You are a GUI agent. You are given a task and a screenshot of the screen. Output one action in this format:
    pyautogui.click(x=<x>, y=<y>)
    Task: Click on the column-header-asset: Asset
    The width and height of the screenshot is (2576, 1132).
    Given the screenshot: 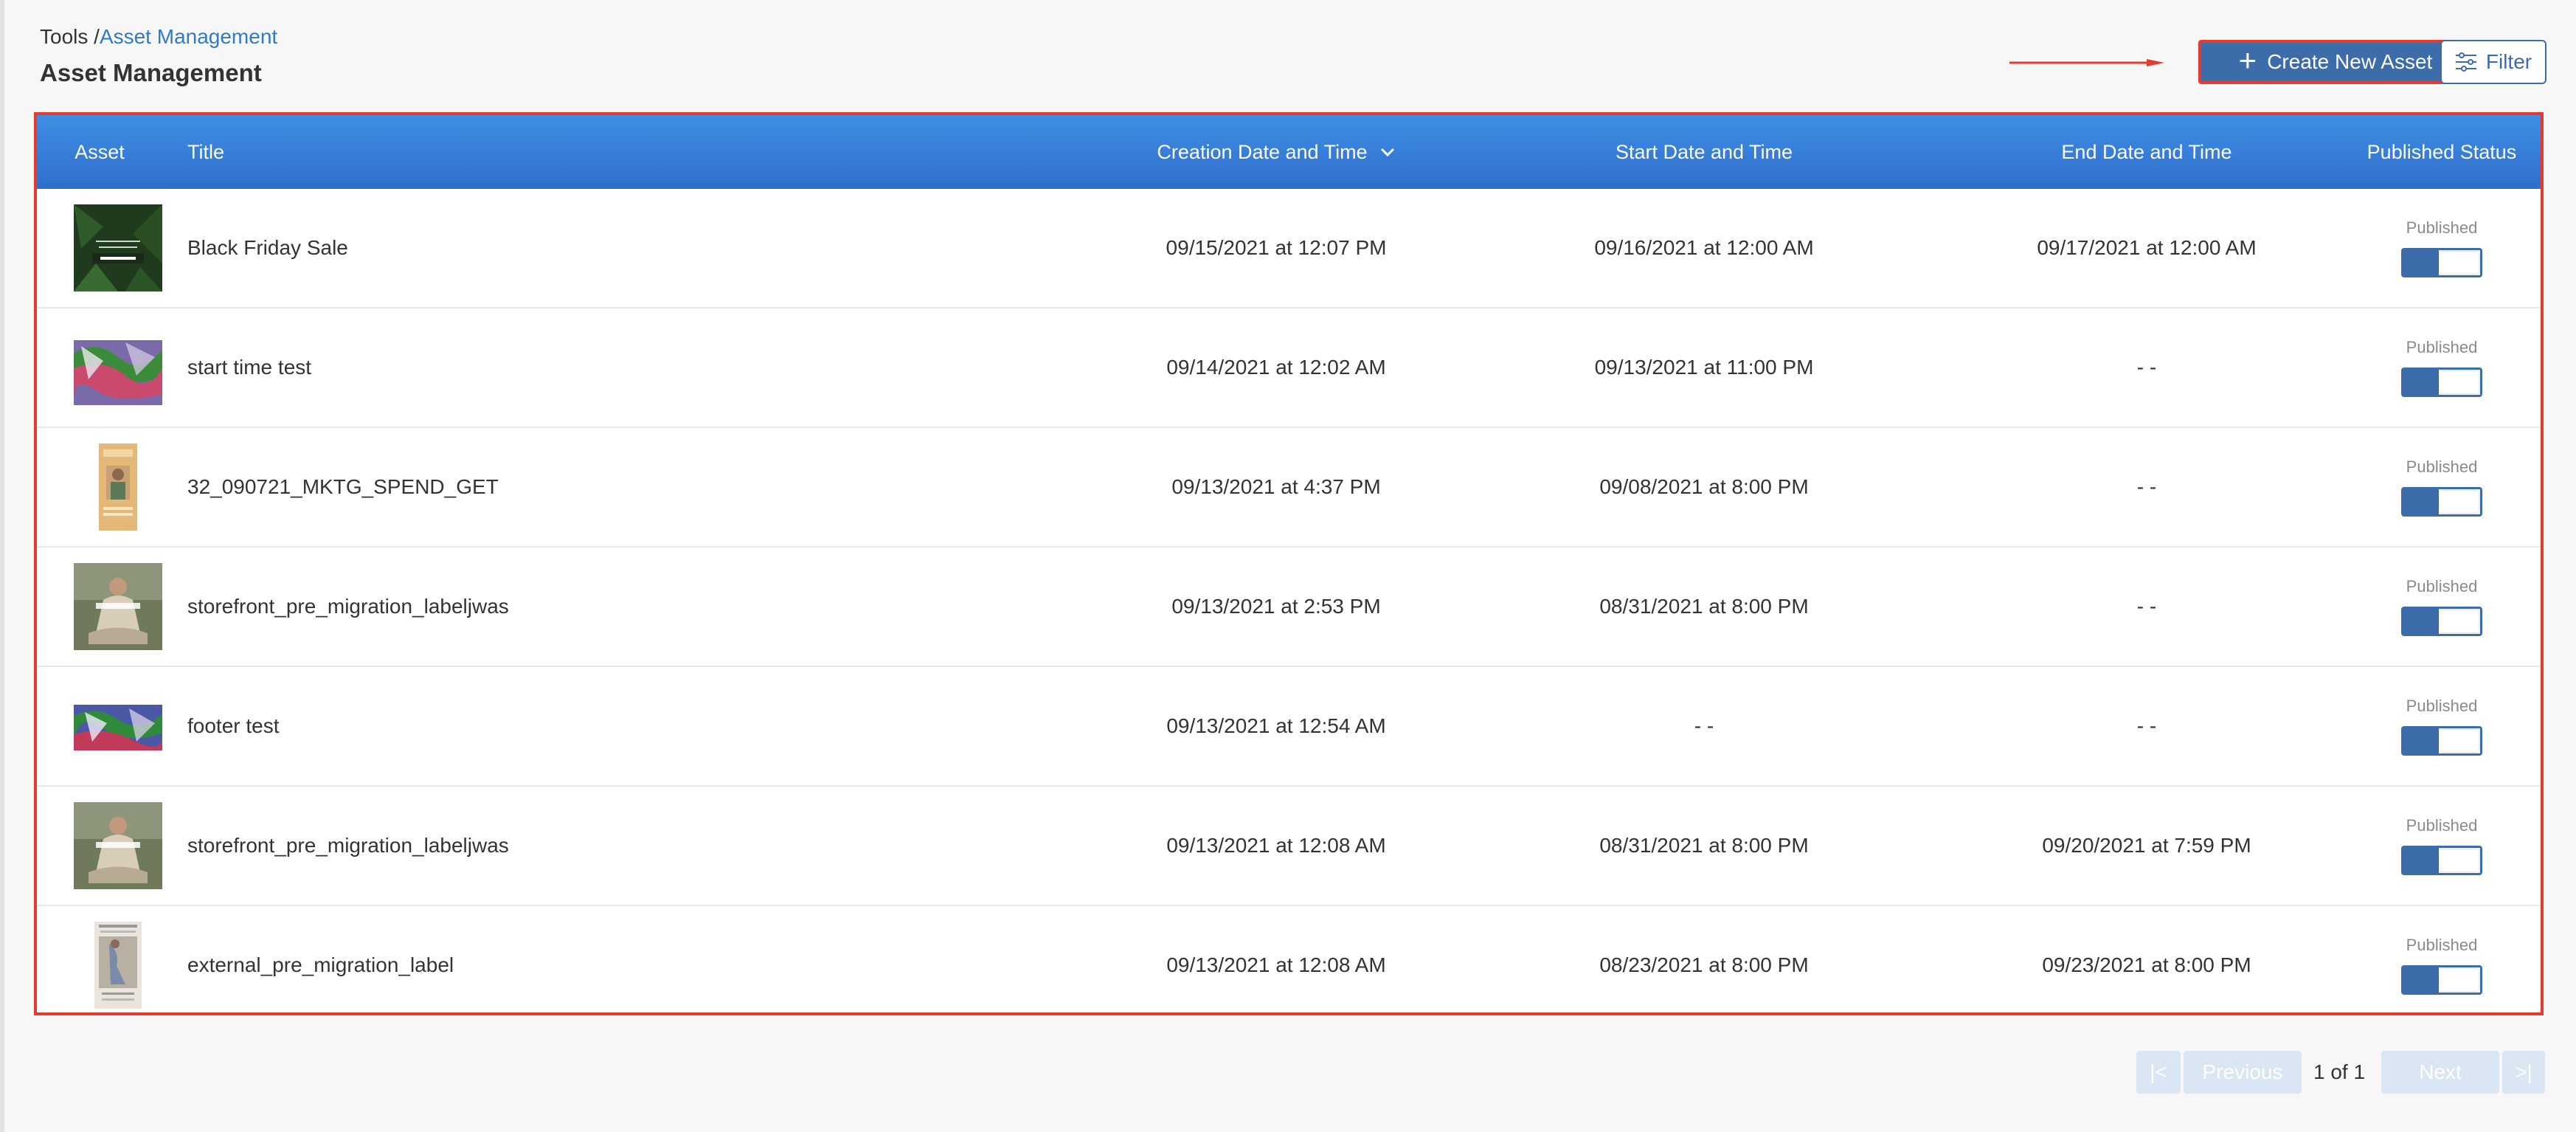 What is the action you would take?
    pyautogui.click(x=100, y=151)
    